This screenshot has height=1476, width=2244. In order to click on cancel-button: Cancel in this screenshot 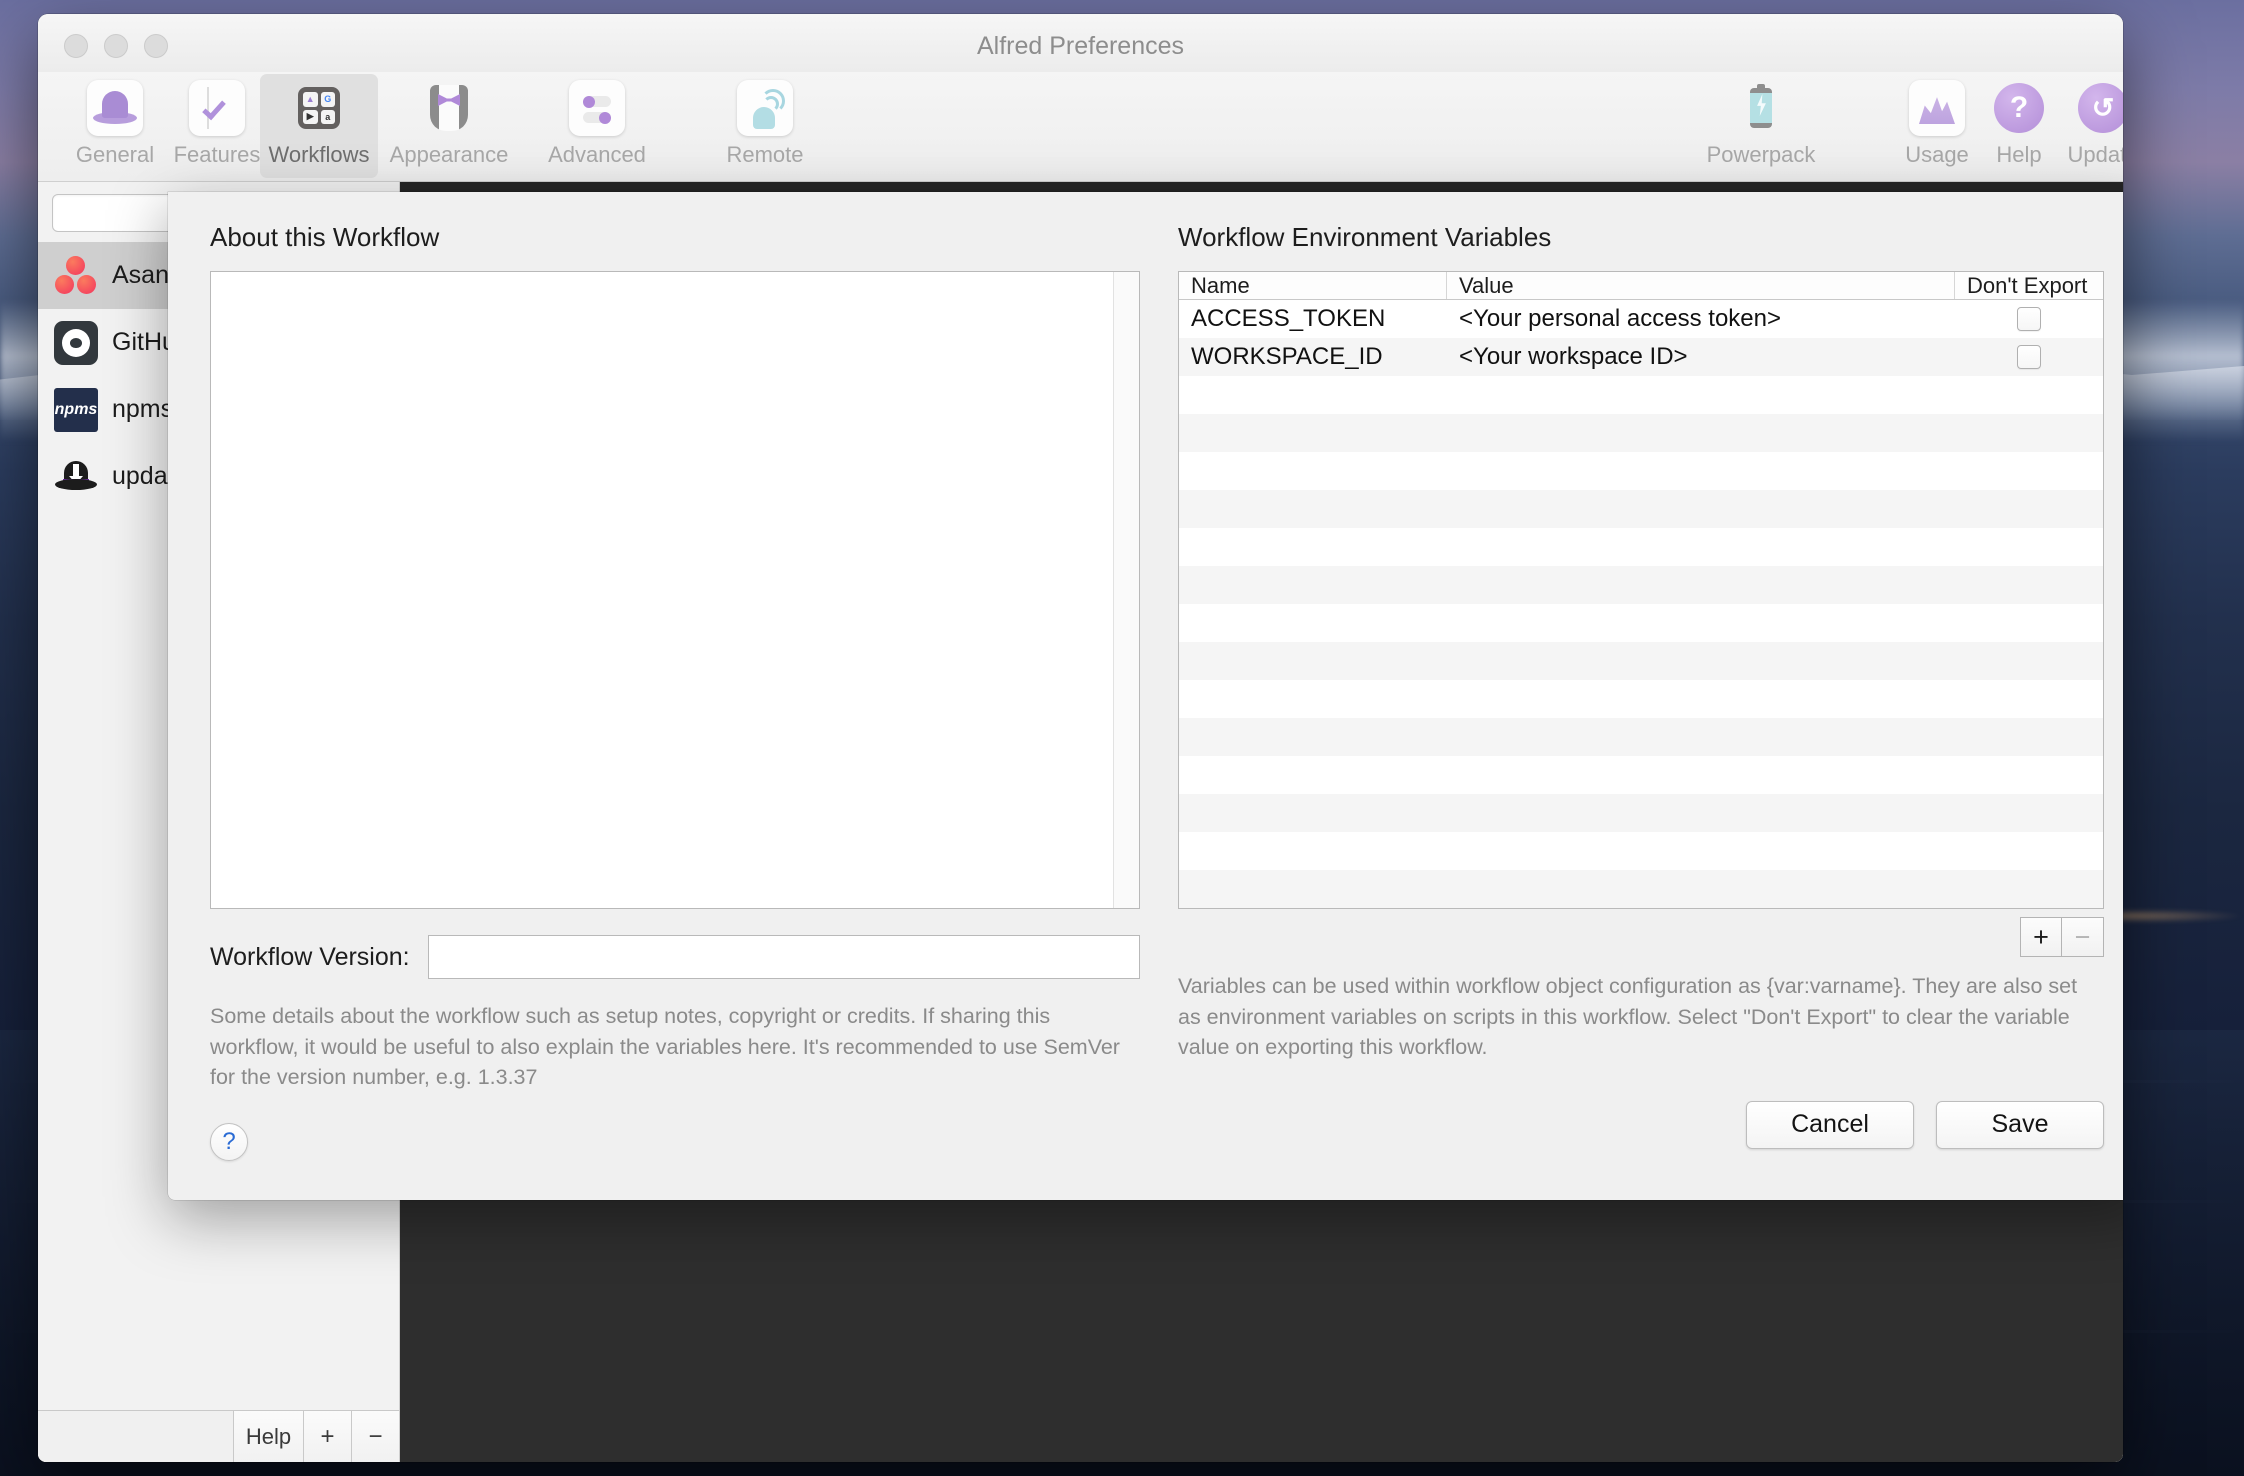, I will do `click(1830, 1124)`.